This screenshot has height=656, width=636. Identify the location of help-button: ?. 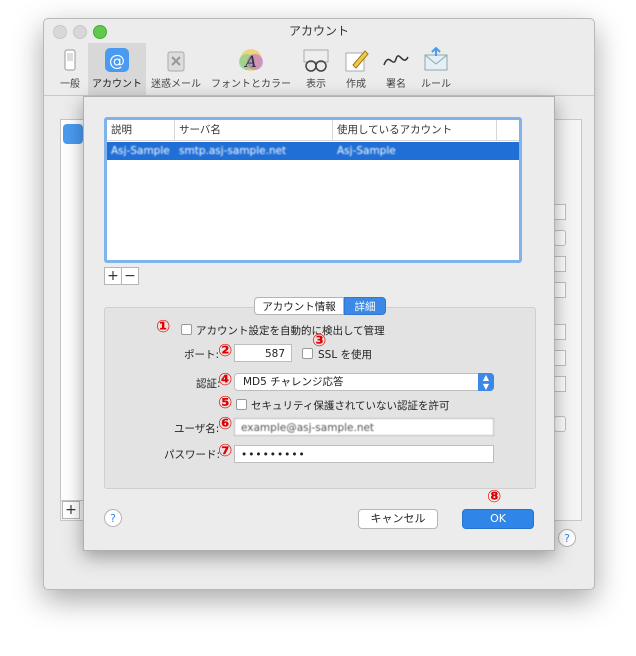
(113, 518).